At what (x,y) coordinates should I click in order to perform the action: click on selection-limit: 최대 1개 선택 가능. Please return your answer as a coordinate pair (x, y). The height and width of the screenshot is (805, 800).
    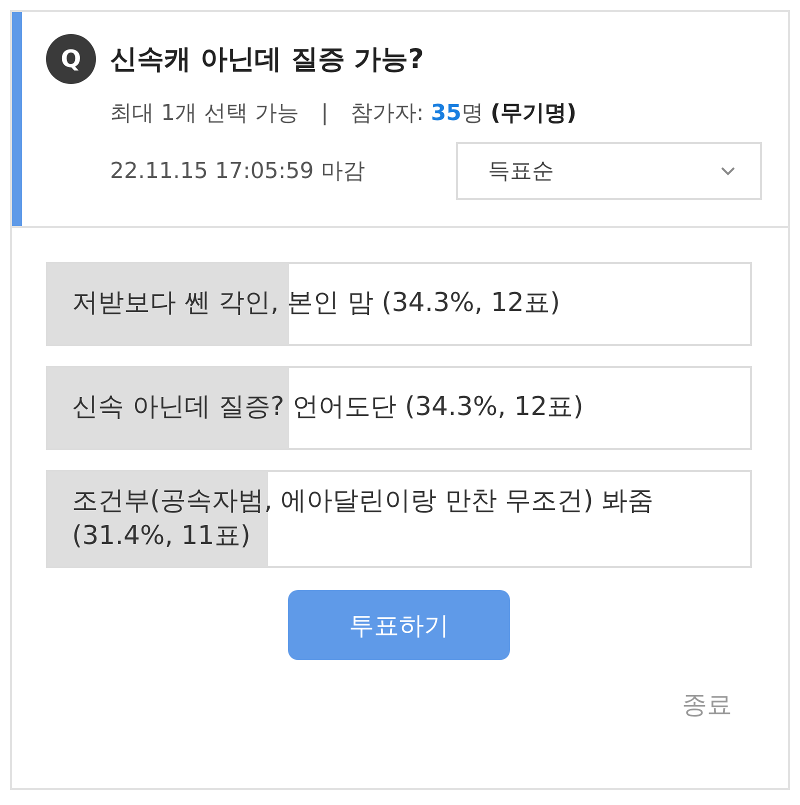
    Looking at the image, I should click on (204, 114).